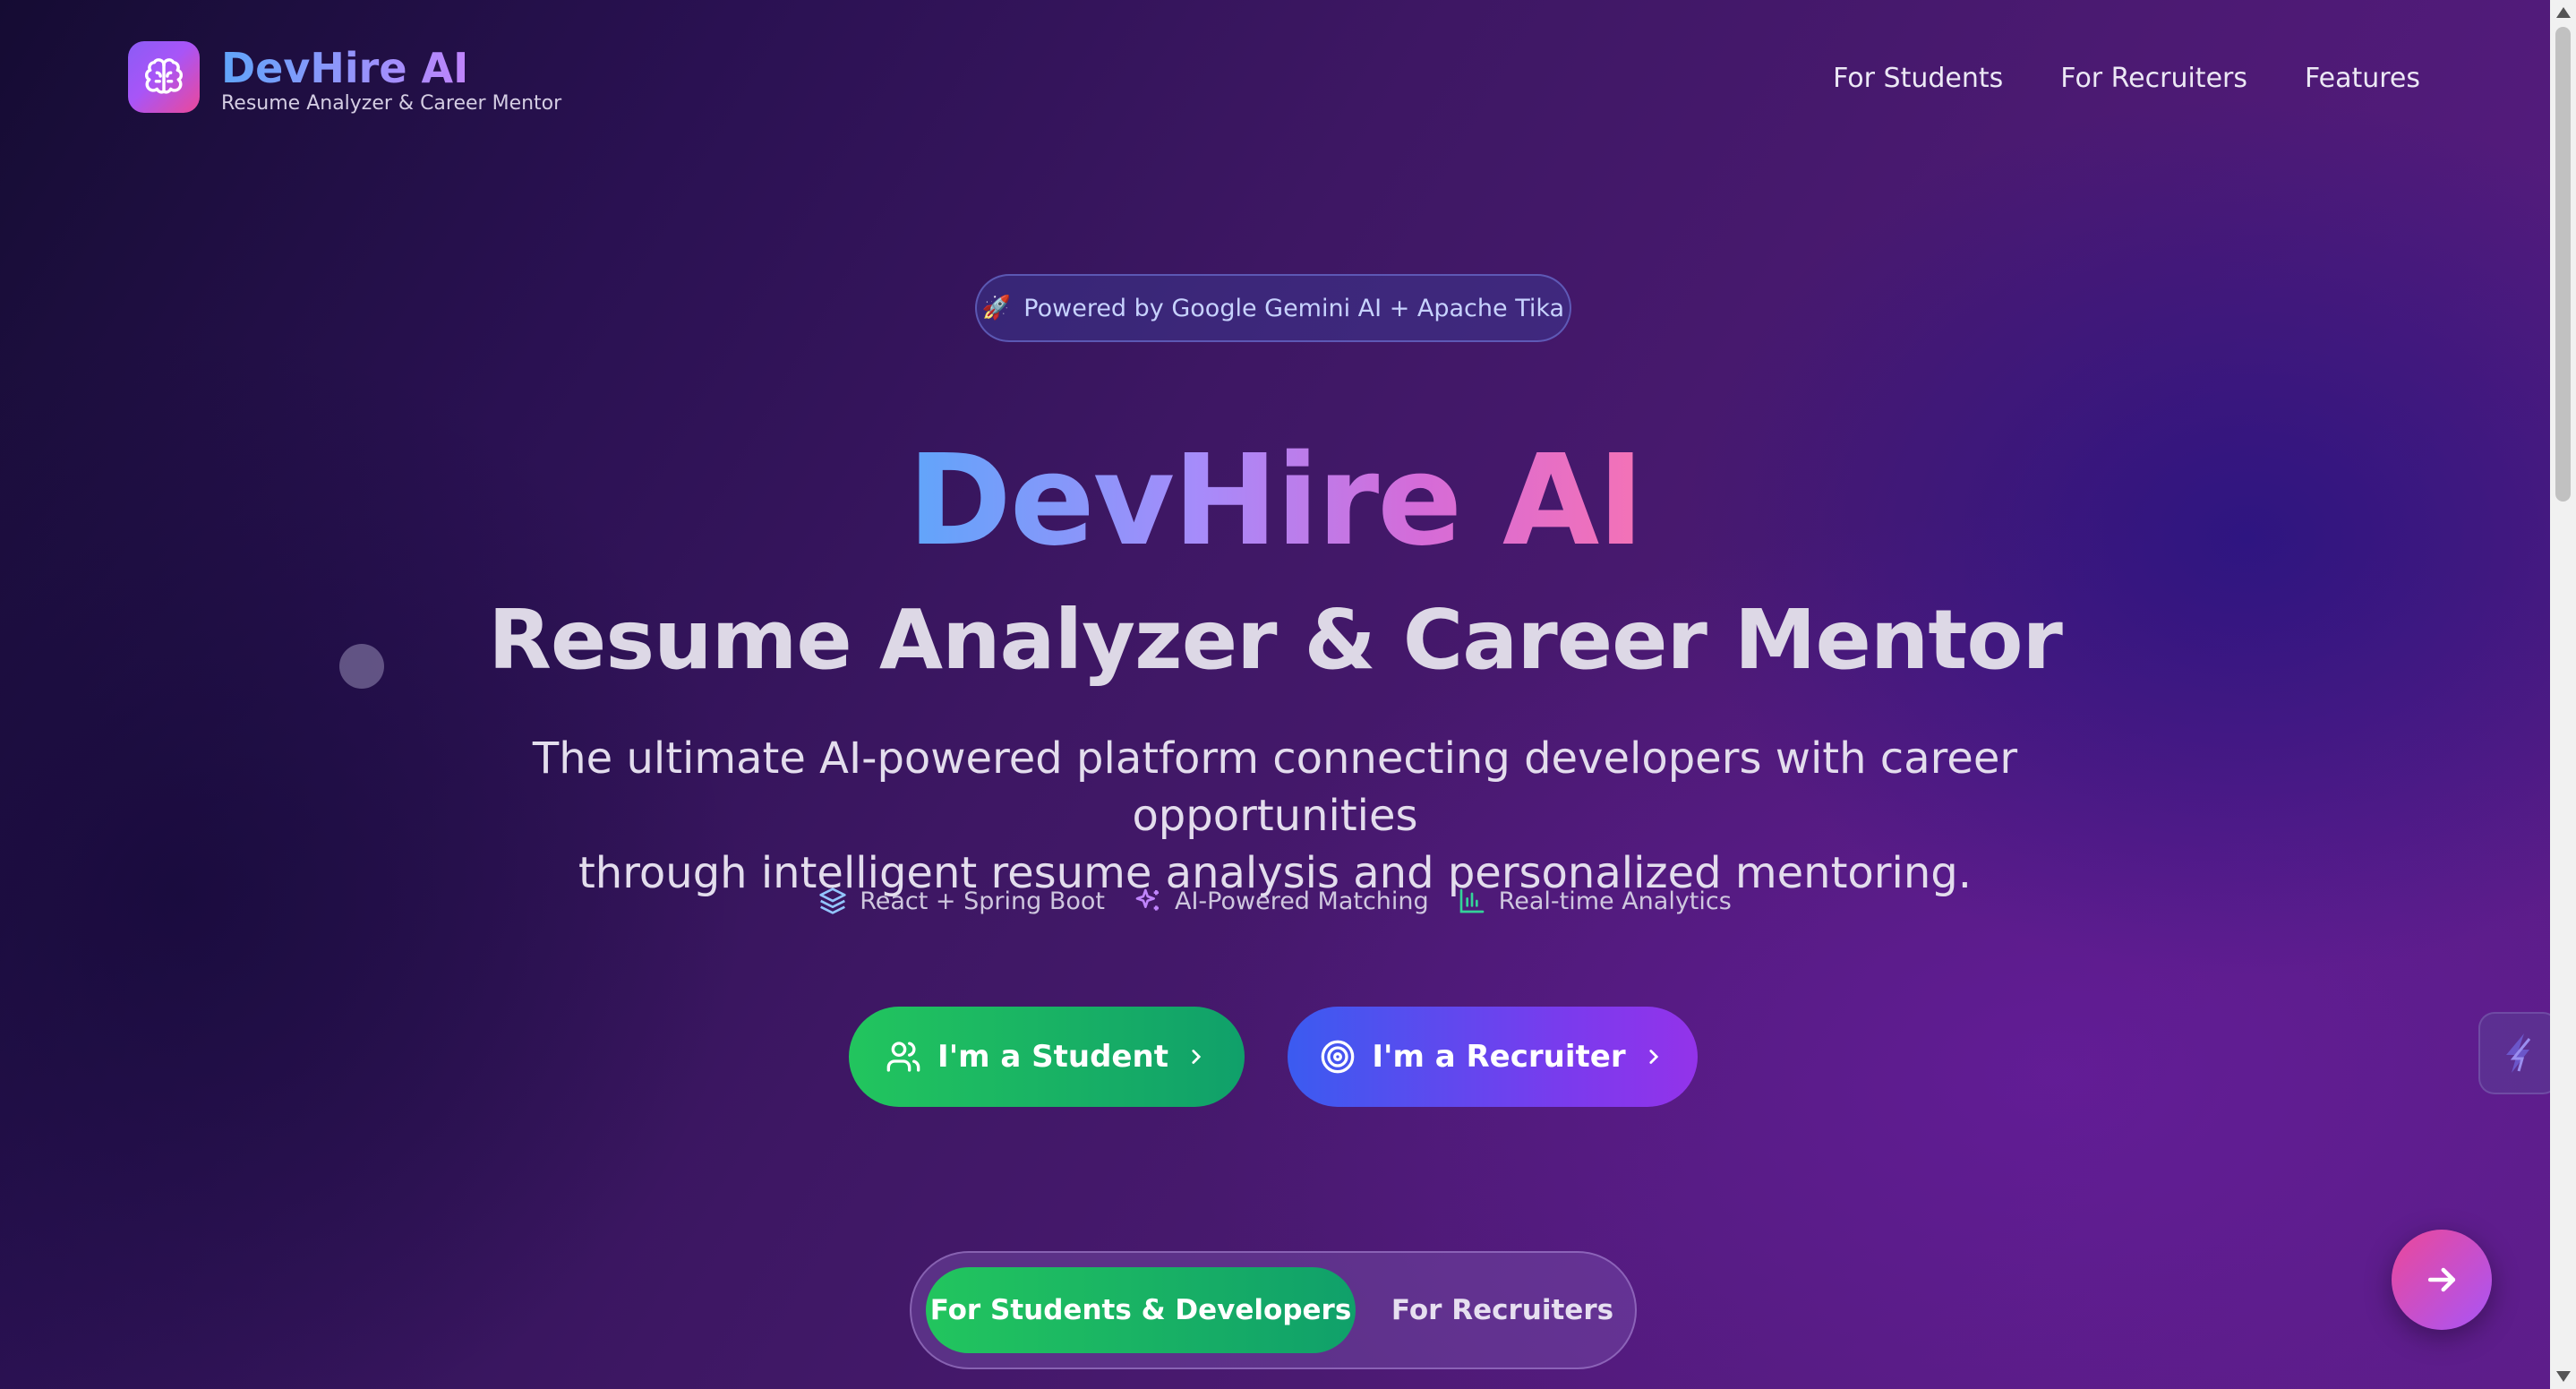 This screenshot has width=2576, height=1389. I want to click on im-a-recruiter-label: I'm a Recruiter, so click(1499, 1057).